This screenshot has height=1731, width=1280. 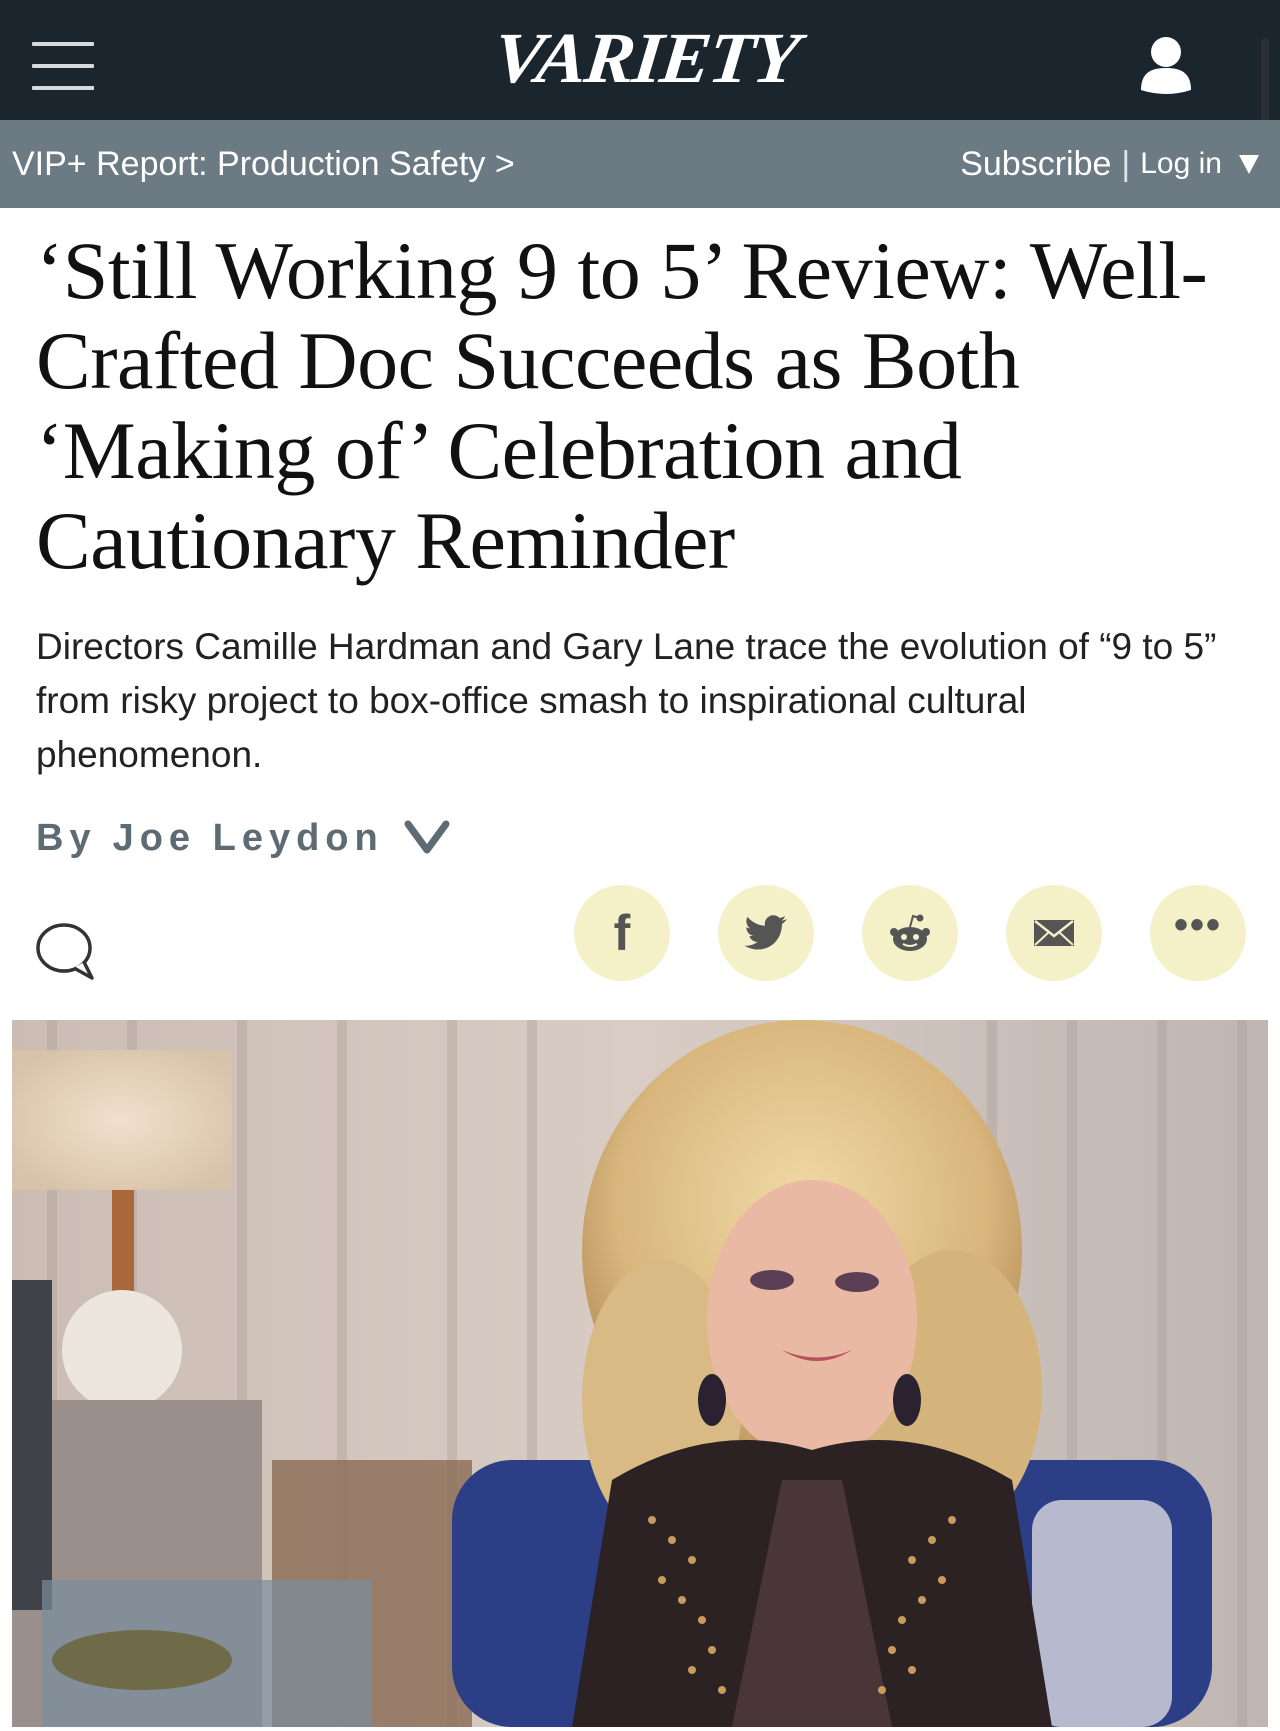 What do you see at coordinates (1181, 164) in the screenshot?
I see `login-link: Log in` at bounding box center [1181, 164].